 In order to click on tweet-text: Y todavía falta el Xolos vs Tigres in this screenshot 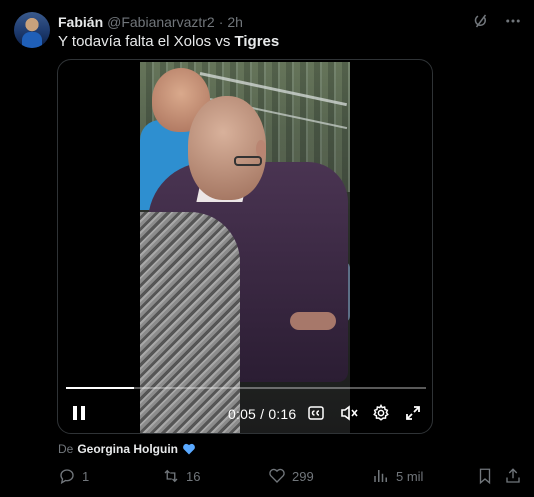, I will do `click(168, 42)`.